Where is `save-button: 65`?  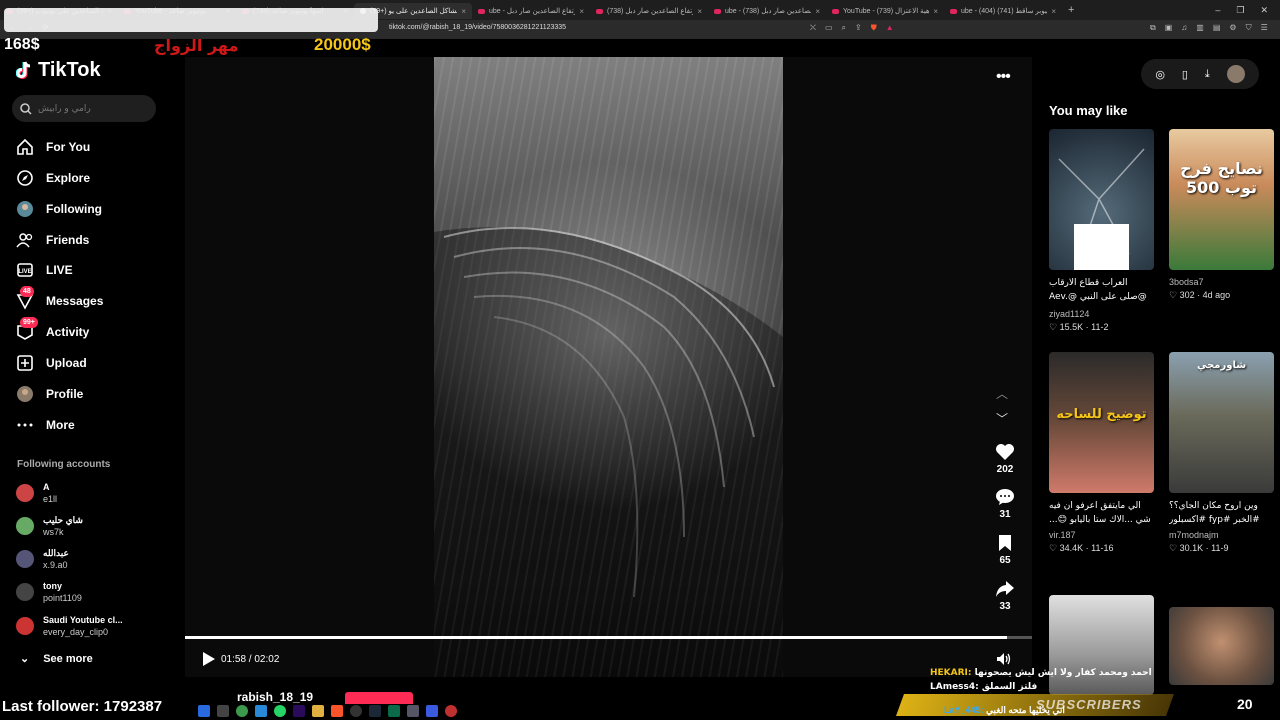 save-button: 65 is located at coordinates (1005, 550).